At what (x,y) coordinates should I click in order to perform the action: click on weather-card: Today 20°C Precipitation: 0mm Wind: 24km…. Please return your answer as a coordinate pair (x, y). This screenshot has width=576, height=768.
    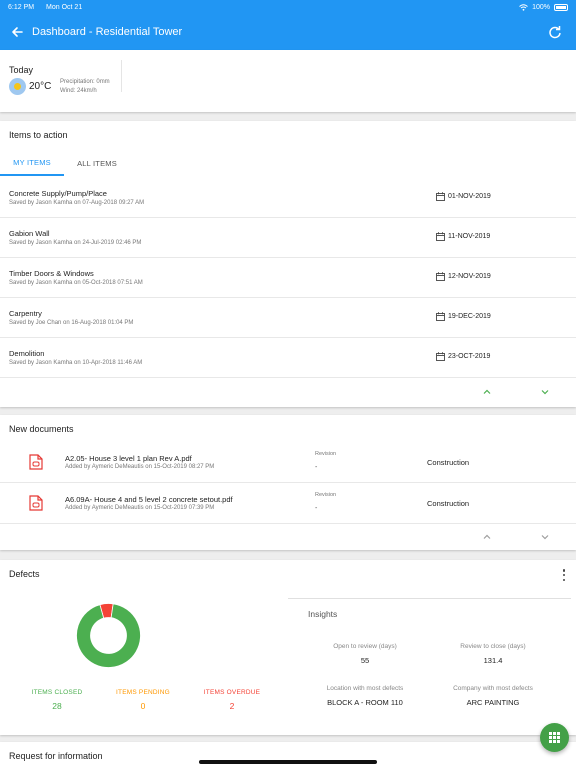
    Looking at the image, I should click on (288, 81).